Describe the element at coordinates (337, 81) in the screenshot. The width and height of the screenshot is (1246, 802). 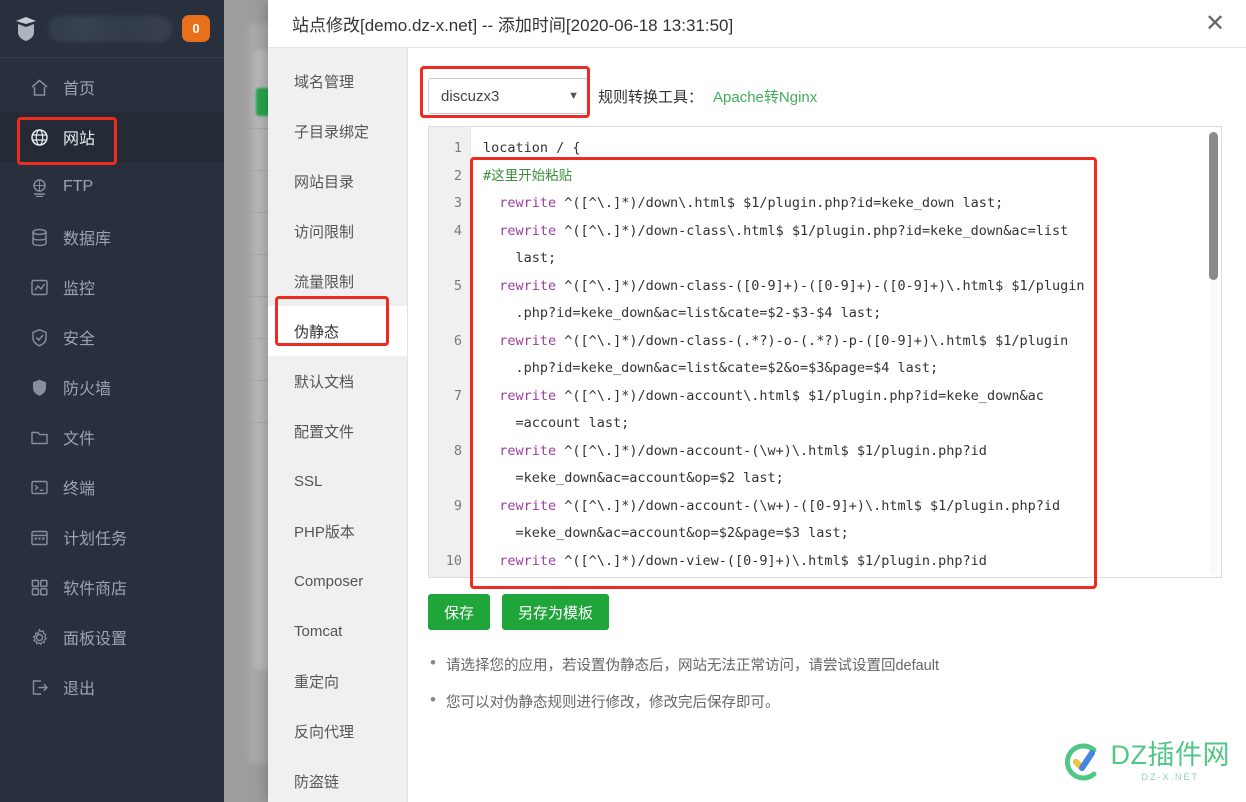
I see `dialog-nav-item-0: 域名管理` at that location.